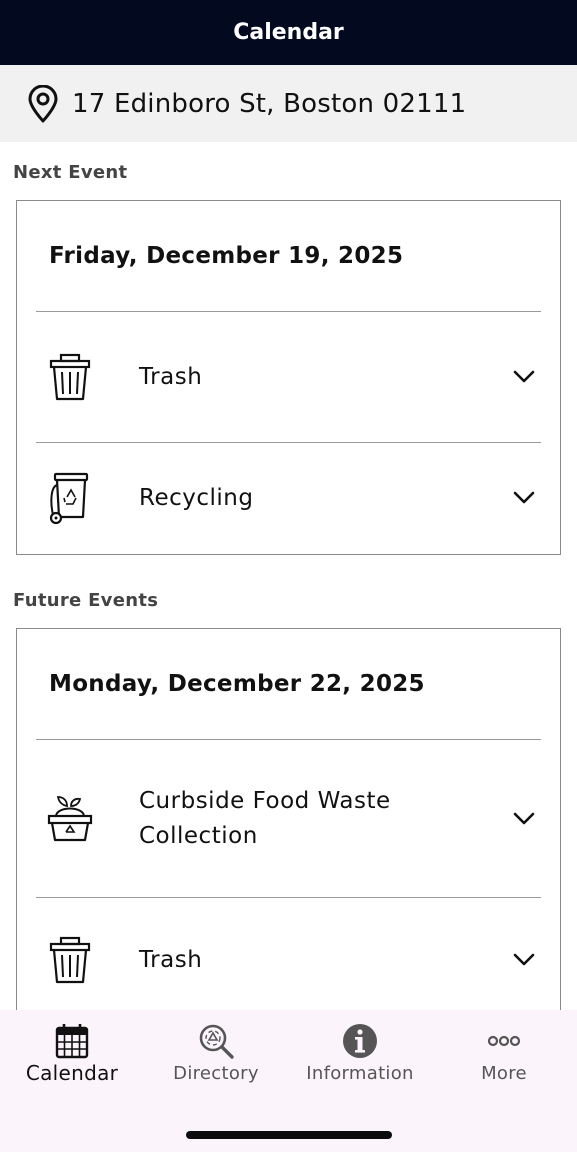 The image size is (577, 1152). Describe the element at coordinates (69, 498) in the screenshot. I see `recycling-bin-icon` at that location.